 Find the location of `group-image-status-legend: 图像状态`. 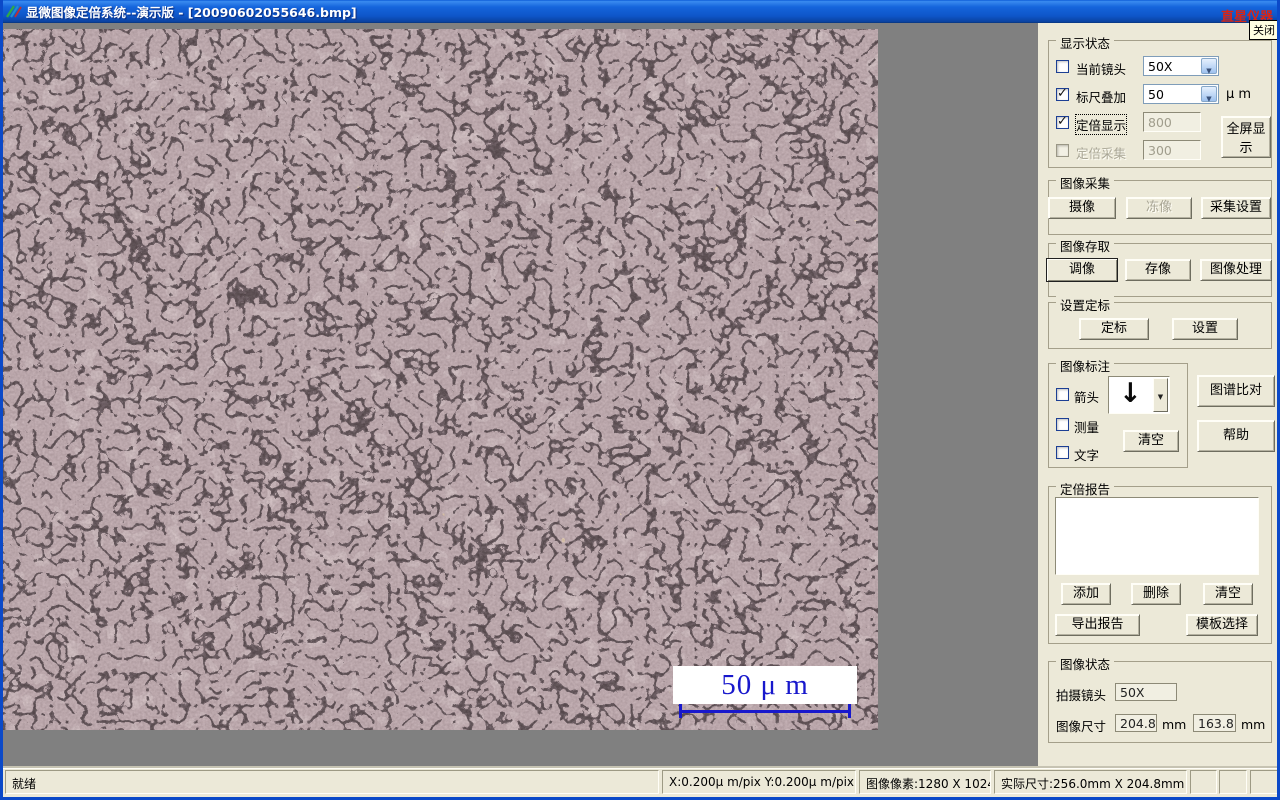

group-image-status-legend: 图像状态 is located at coordinates (1085, 663).